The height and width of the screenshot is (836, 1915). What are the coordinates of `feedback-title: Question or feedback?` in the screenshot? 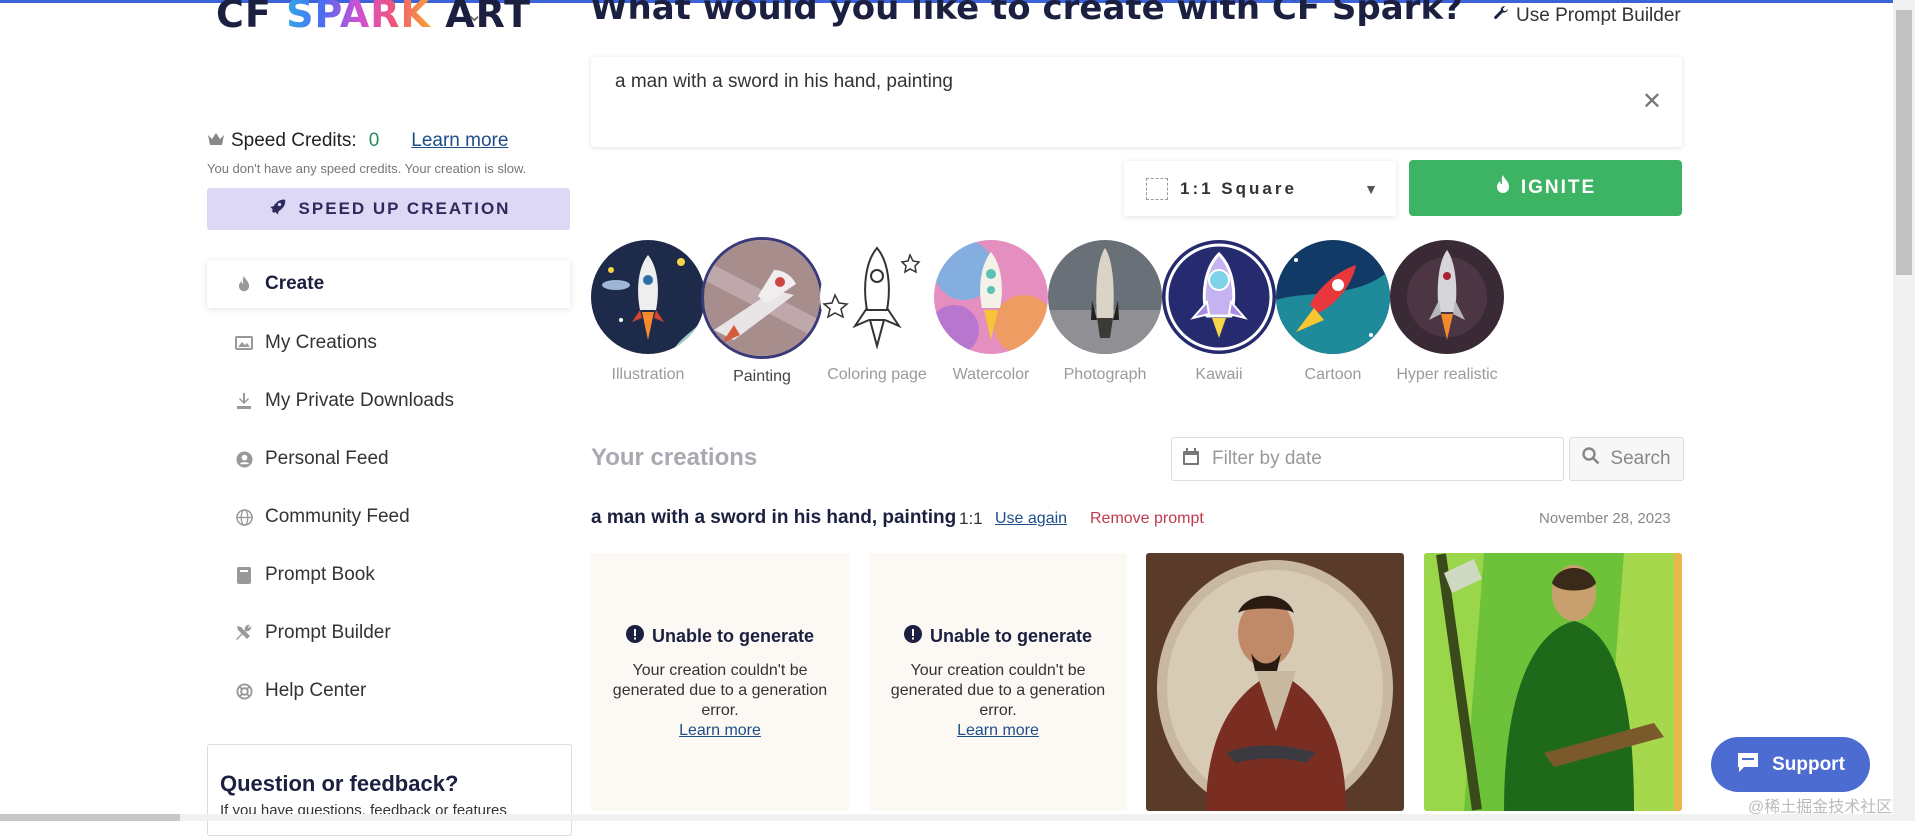 It's located at (339, 783).